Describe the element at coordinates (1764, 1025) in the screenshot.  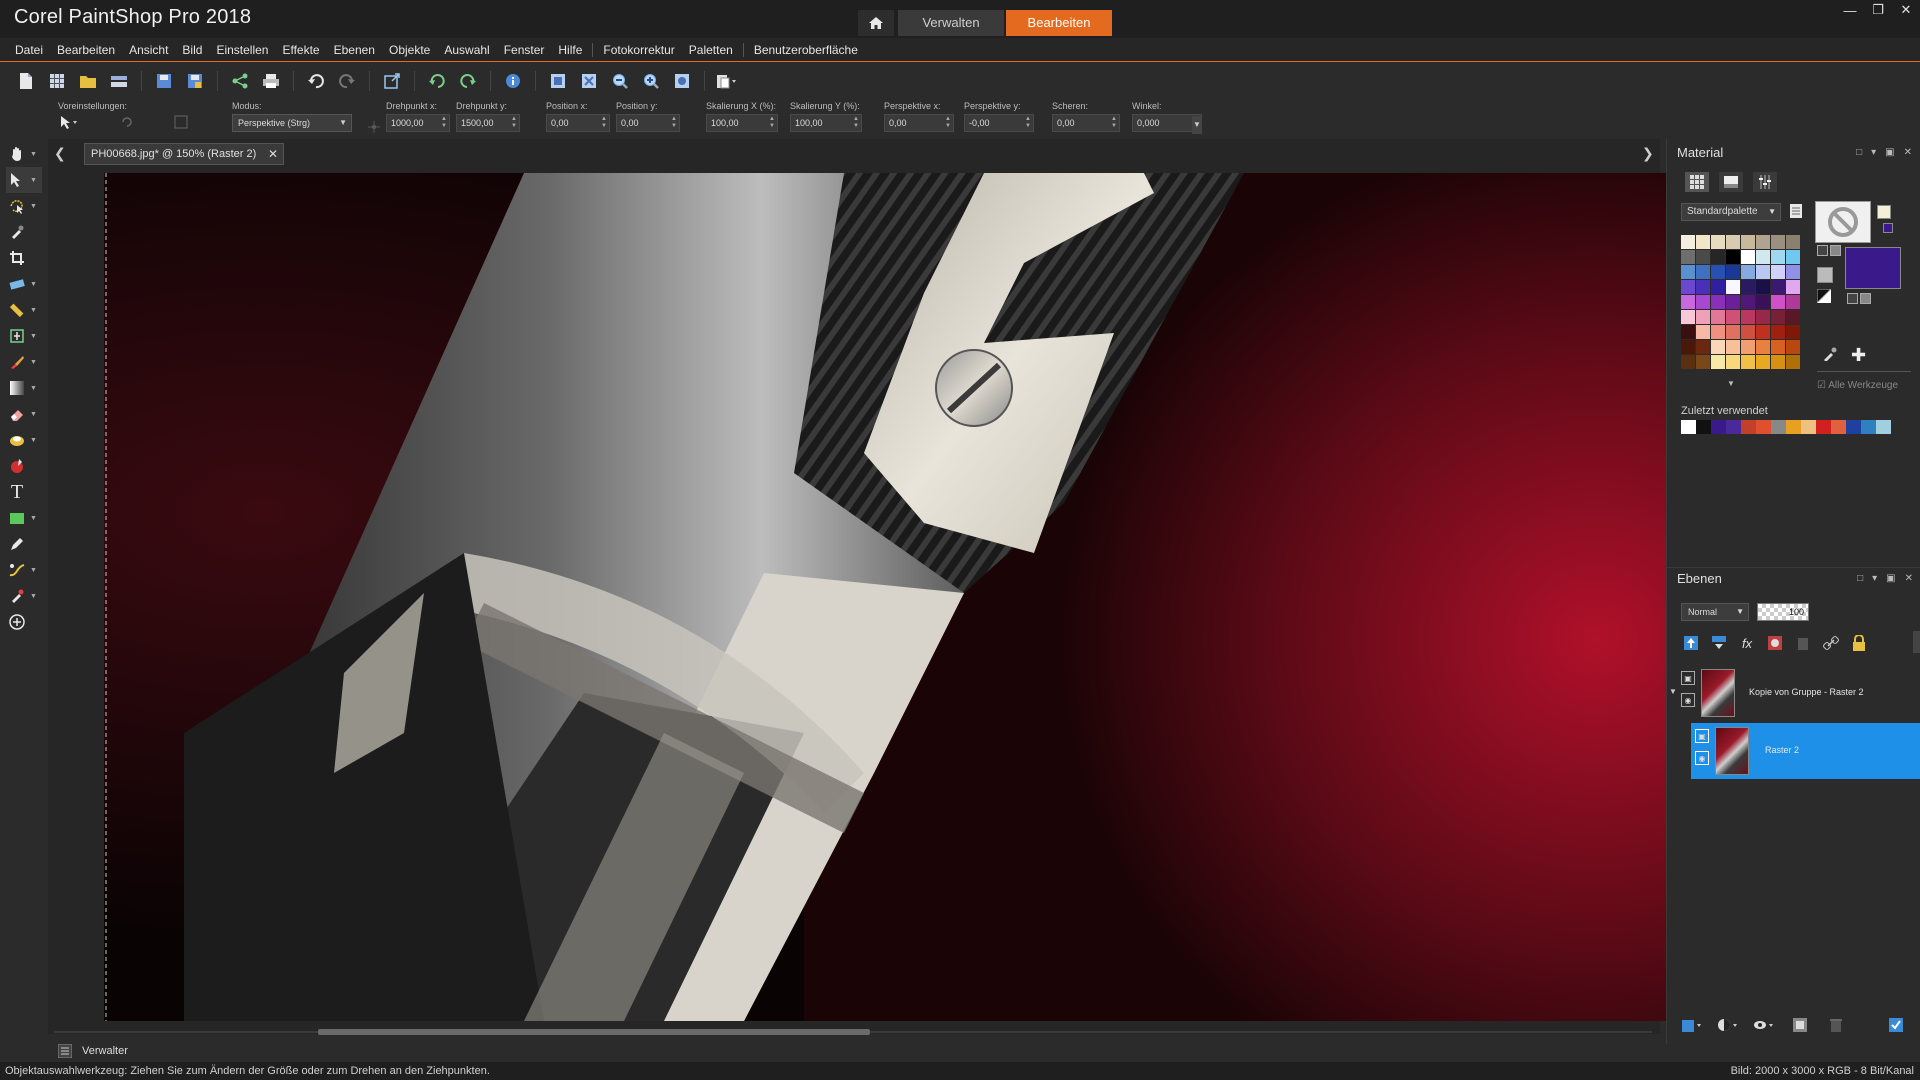
I see `mask-layer-icon` at that location.